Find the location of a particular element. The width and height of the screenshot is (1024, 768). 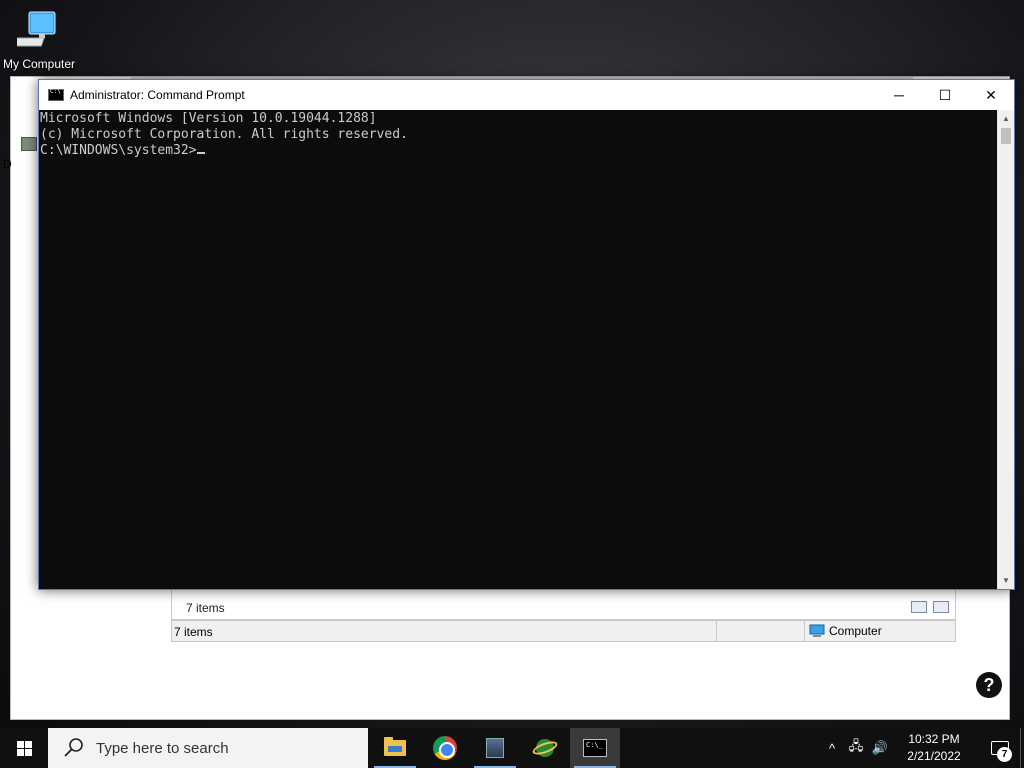

app-icon is located at coordinates (495, 748).